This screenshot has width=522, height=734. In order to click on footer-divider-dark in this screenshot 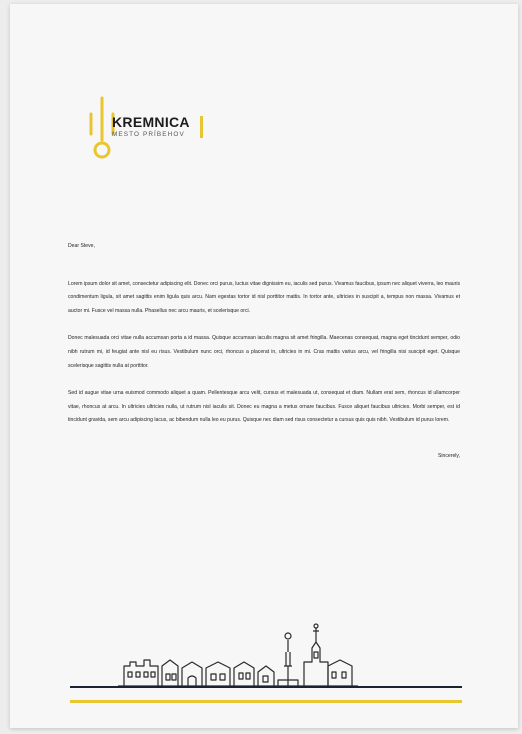, I will do `click(266, 687)`.